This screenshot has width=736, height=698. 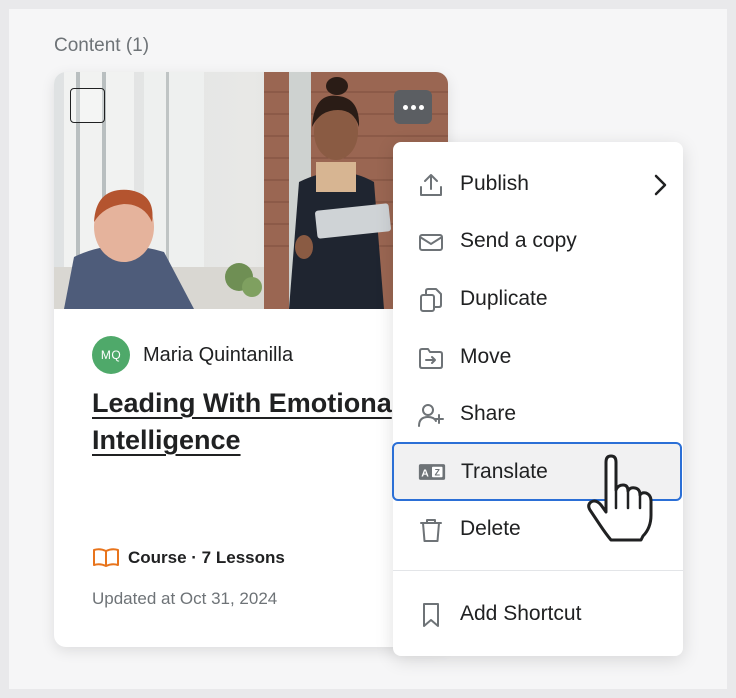 What do you see at coordinates (185, 598) in the screenshot?
I see `updated-date: Updated at Oct 31, 2024` at bounding box center [185, 598].